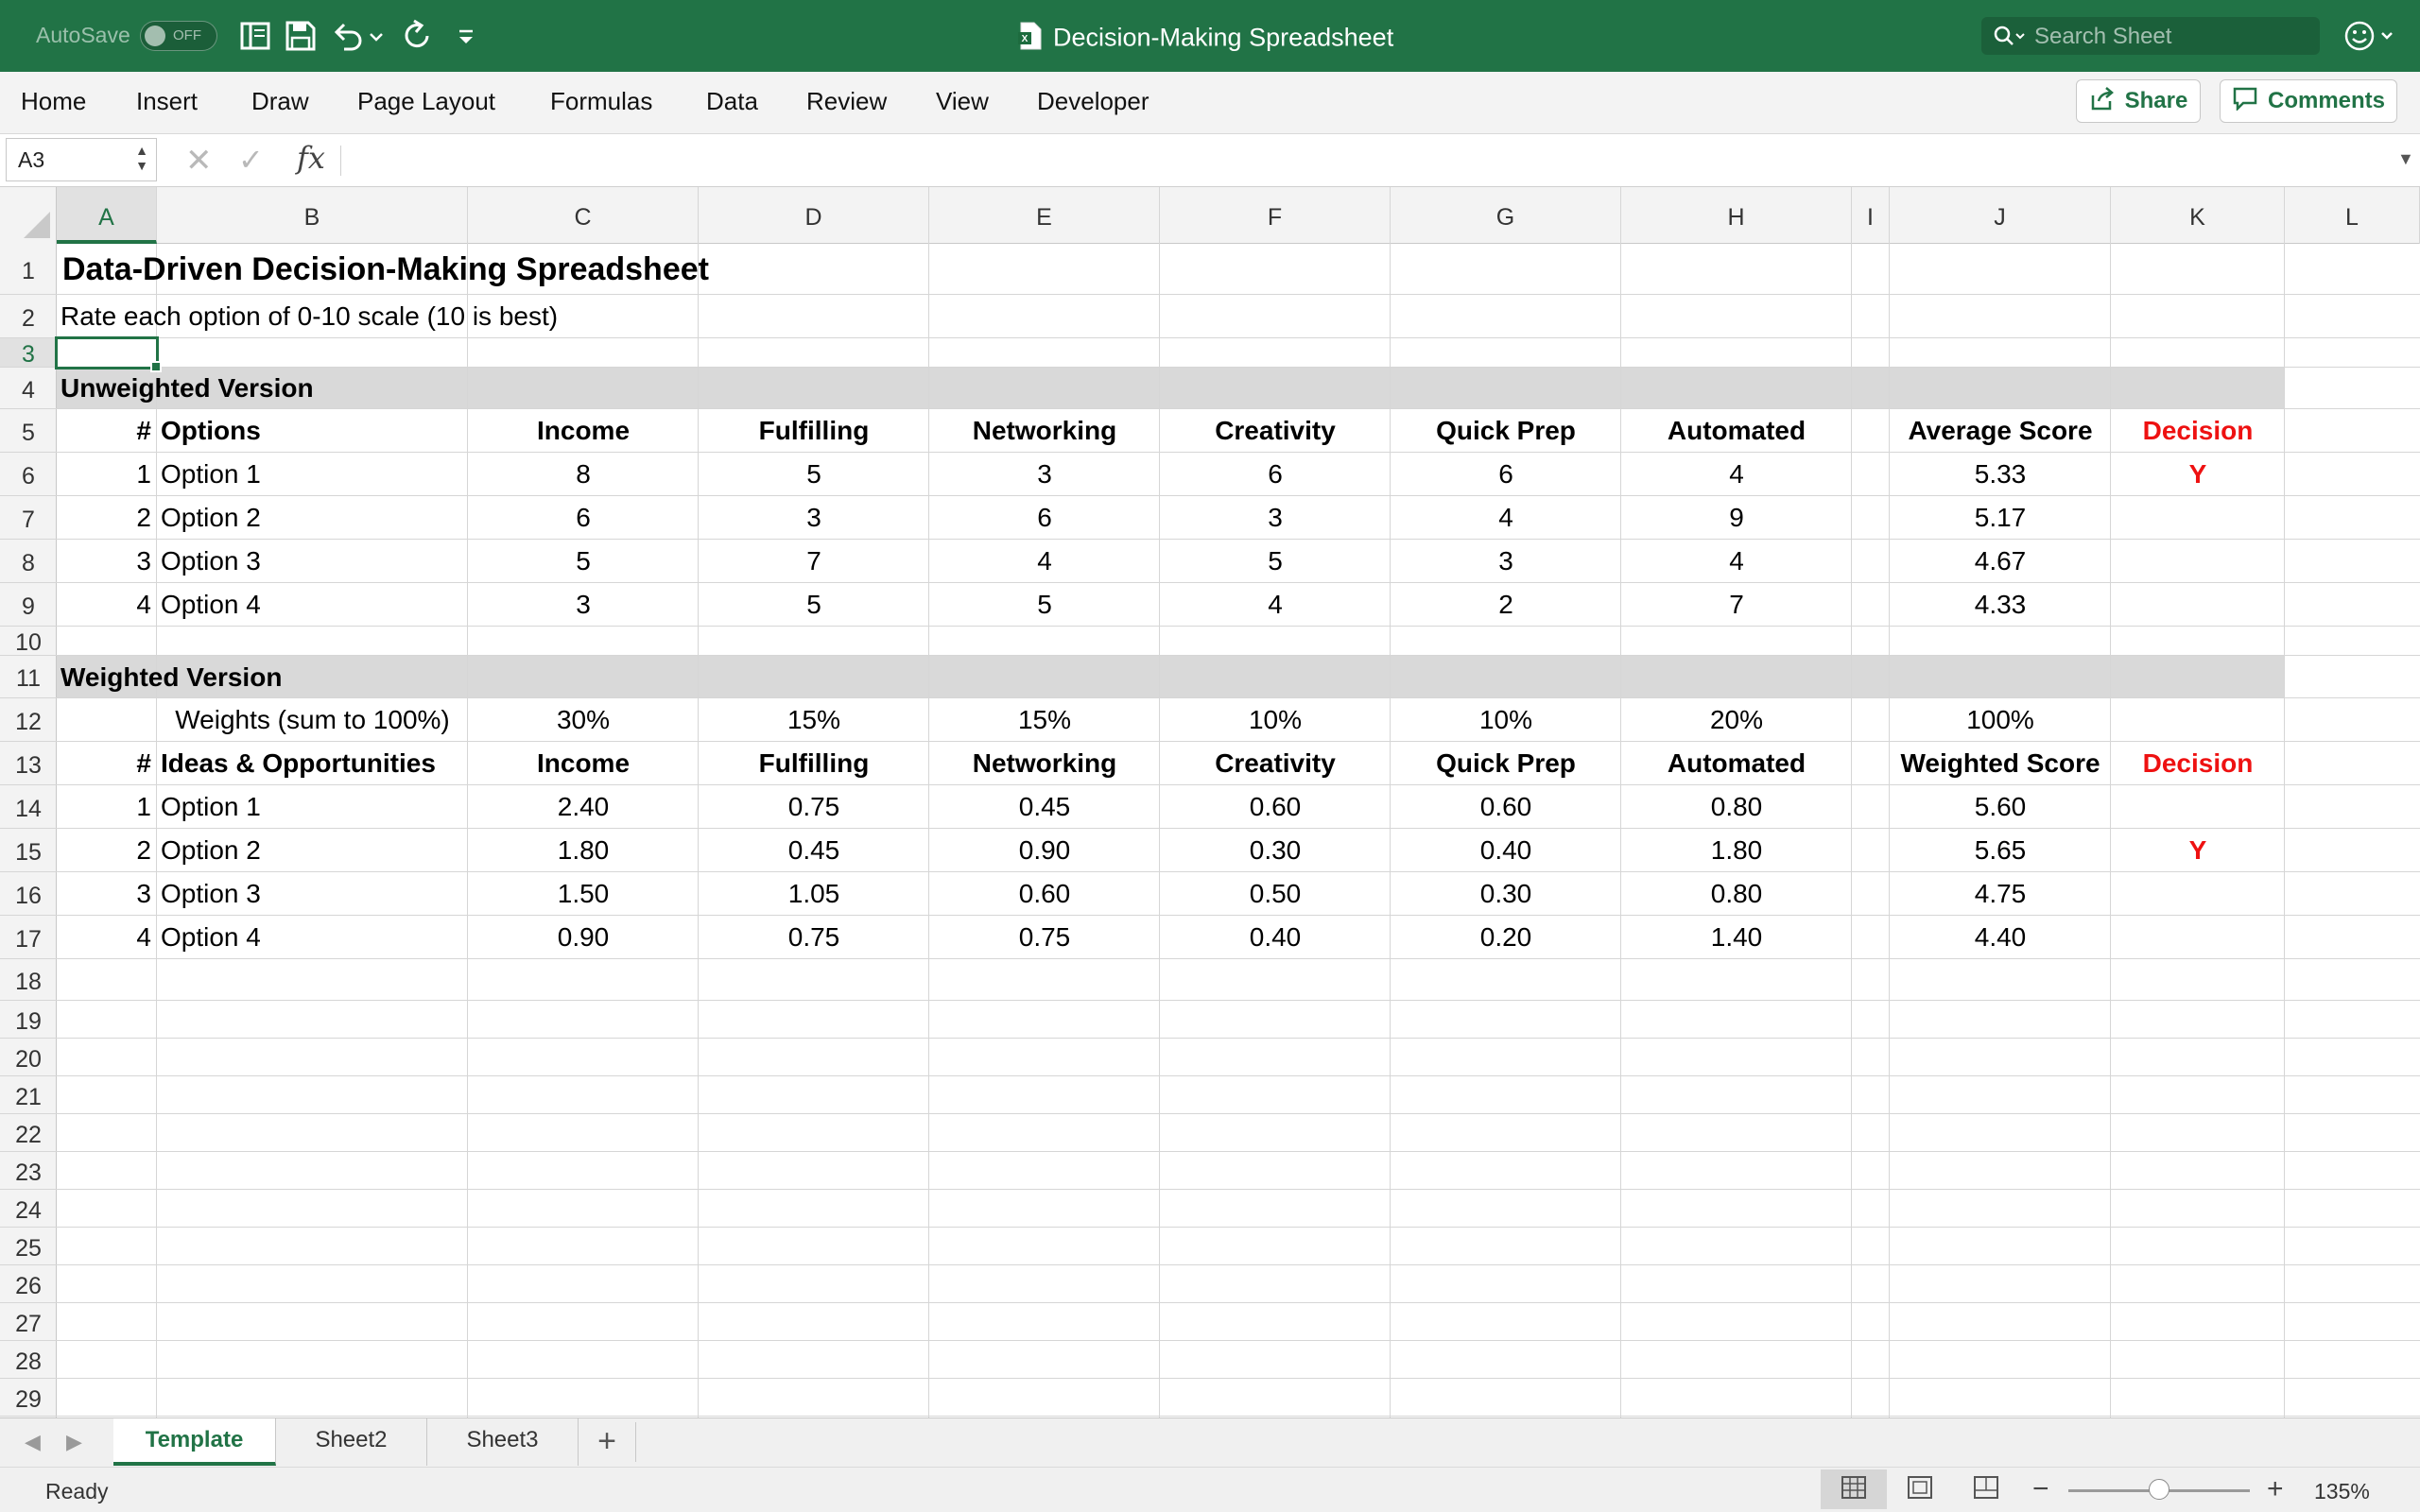 The width and height of the screenshot is (2420, 1512). Describe the element at coordinates (583, 215) in the screenshot. I see `column-header-c: C` at that location.